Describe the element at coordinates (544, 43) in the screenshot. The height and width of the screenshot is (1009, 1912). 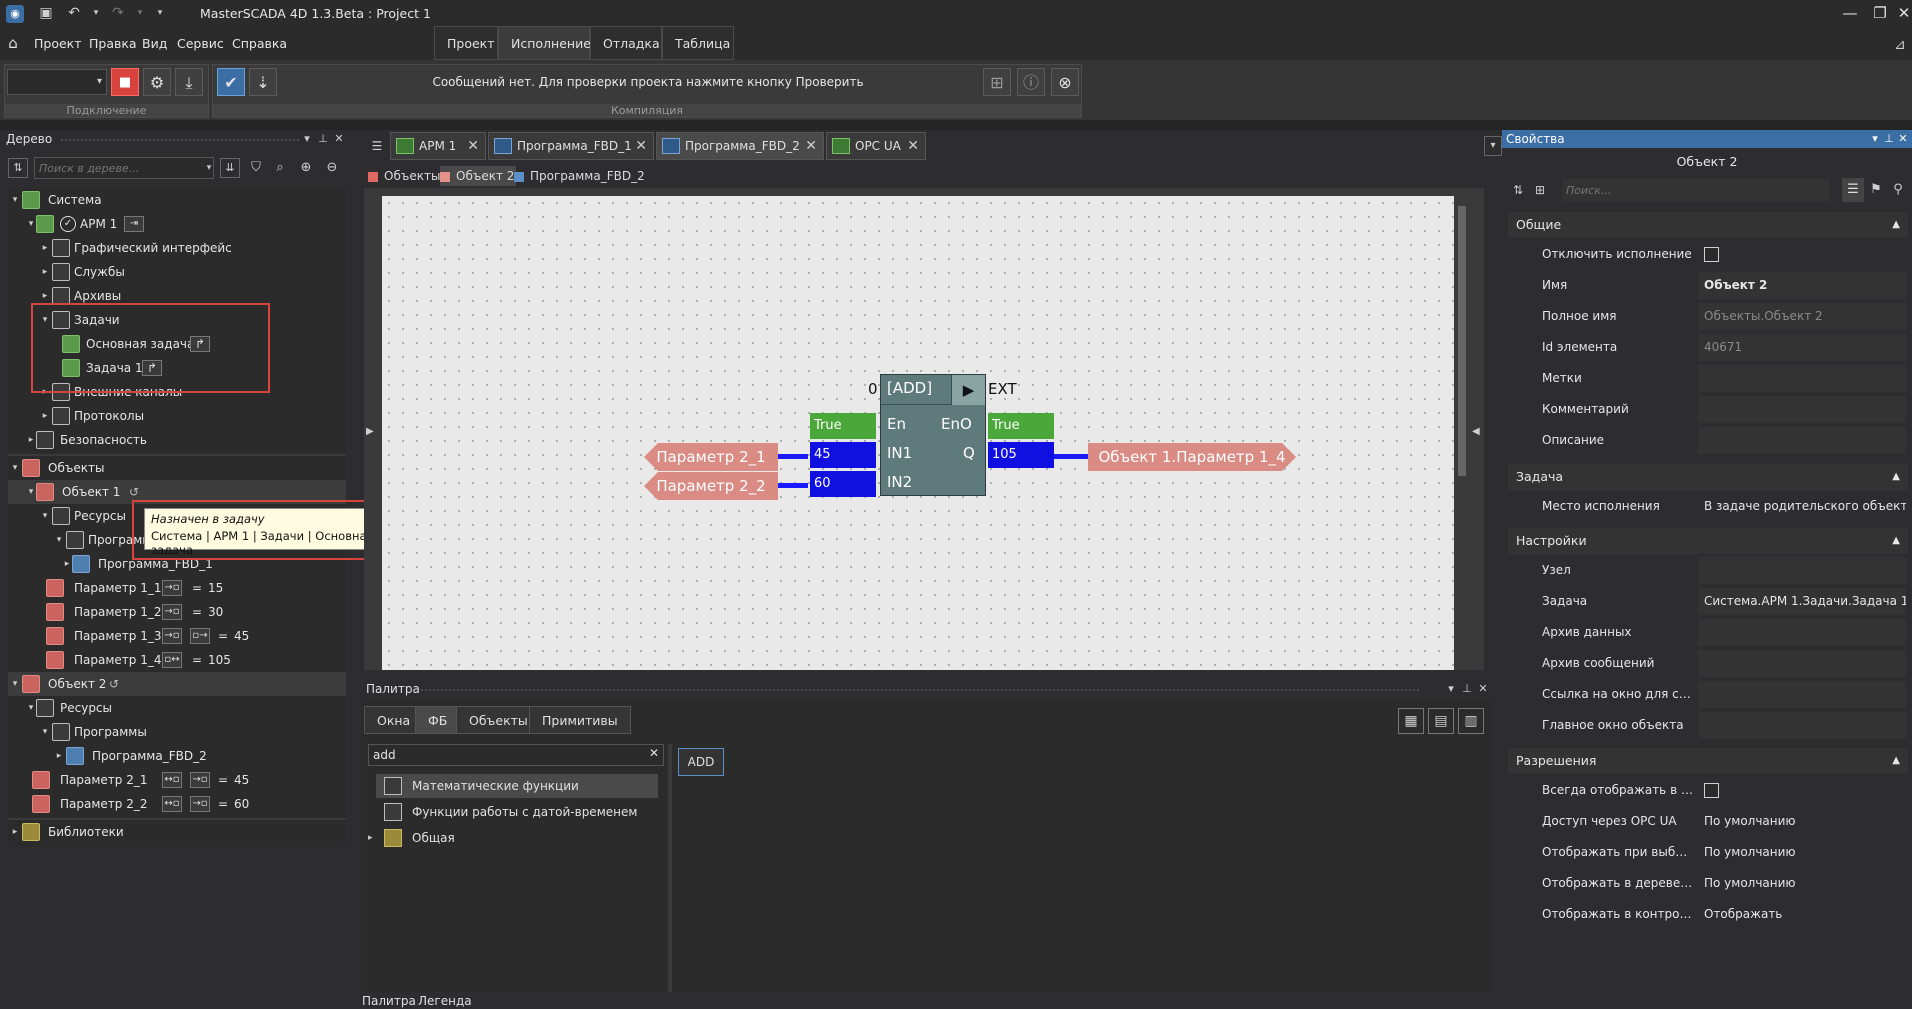
I see `tab-execution: Исполнение` at that location.